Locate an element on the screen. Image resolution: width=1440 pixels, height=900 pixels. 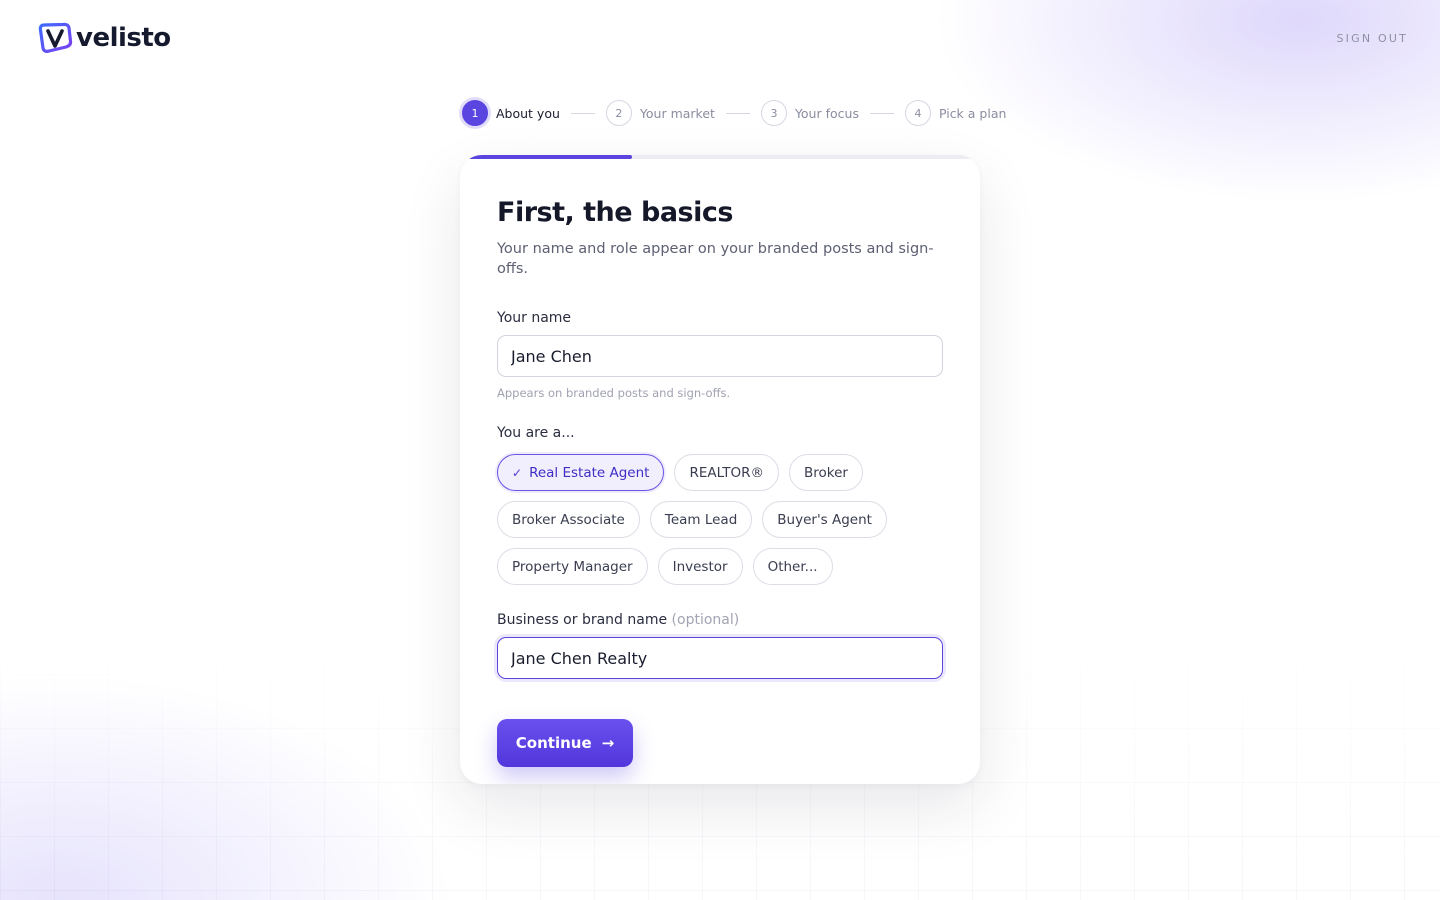
chip-label: REALTOR® is located at coordinates (726, 472).